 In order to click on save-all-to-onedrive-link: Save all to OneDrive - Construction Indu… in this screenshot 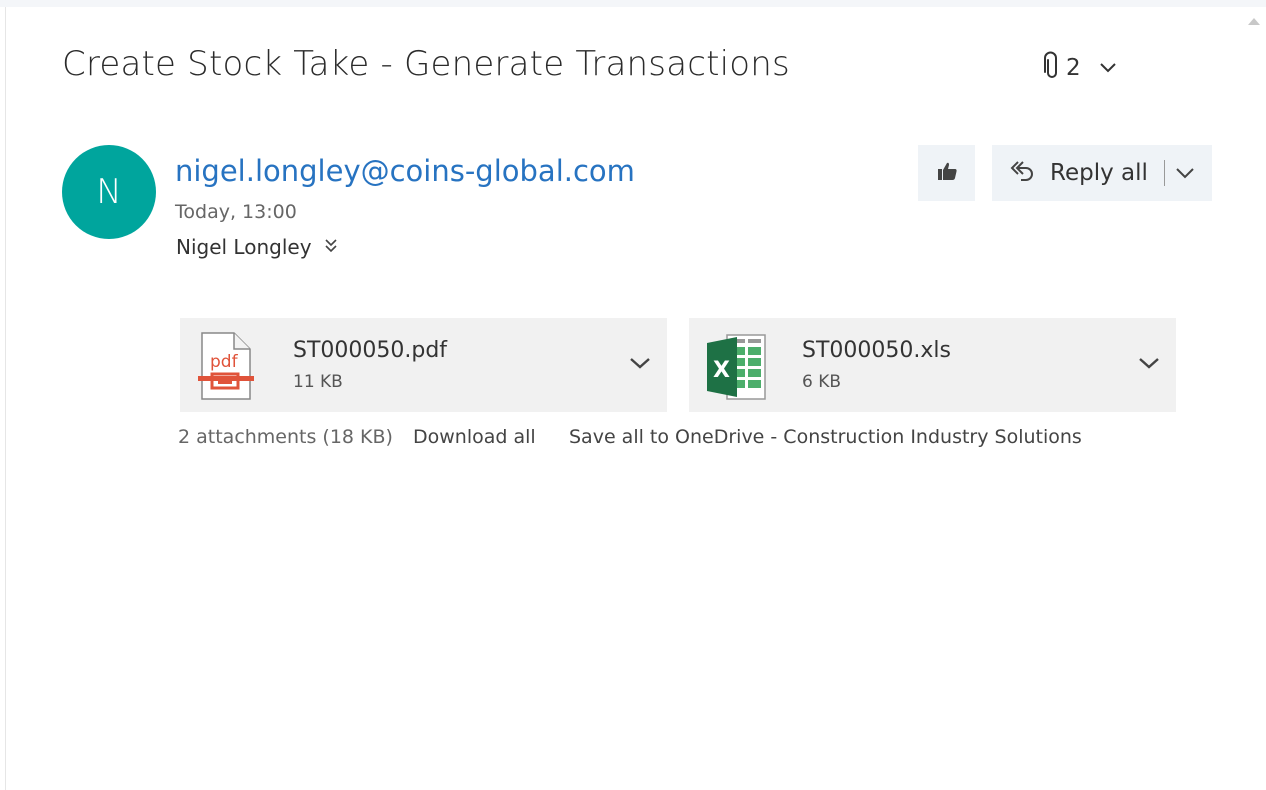, I will do `click(825, 437)`.